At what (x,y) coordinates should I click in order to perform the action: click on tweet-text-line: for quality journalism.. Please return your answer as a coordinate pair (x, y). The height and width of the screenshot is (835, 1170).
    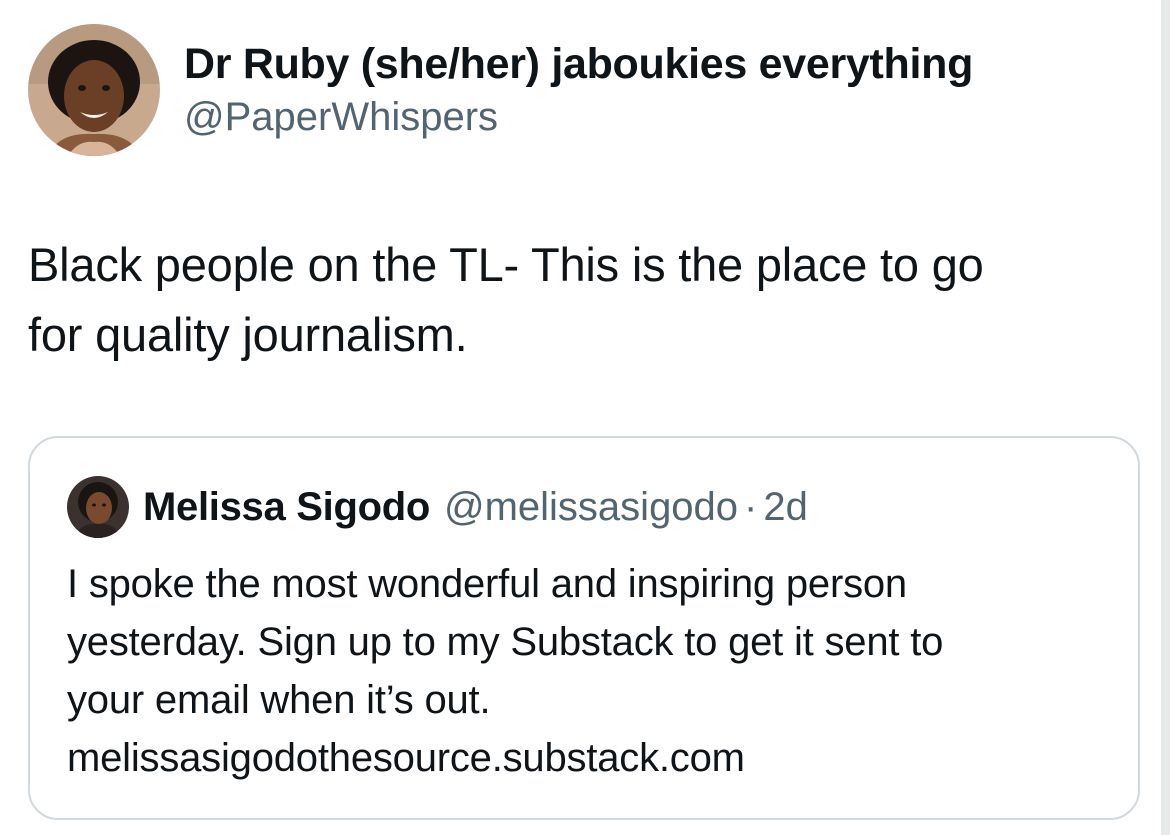
    Looking at the image, I should click on (248, 334).